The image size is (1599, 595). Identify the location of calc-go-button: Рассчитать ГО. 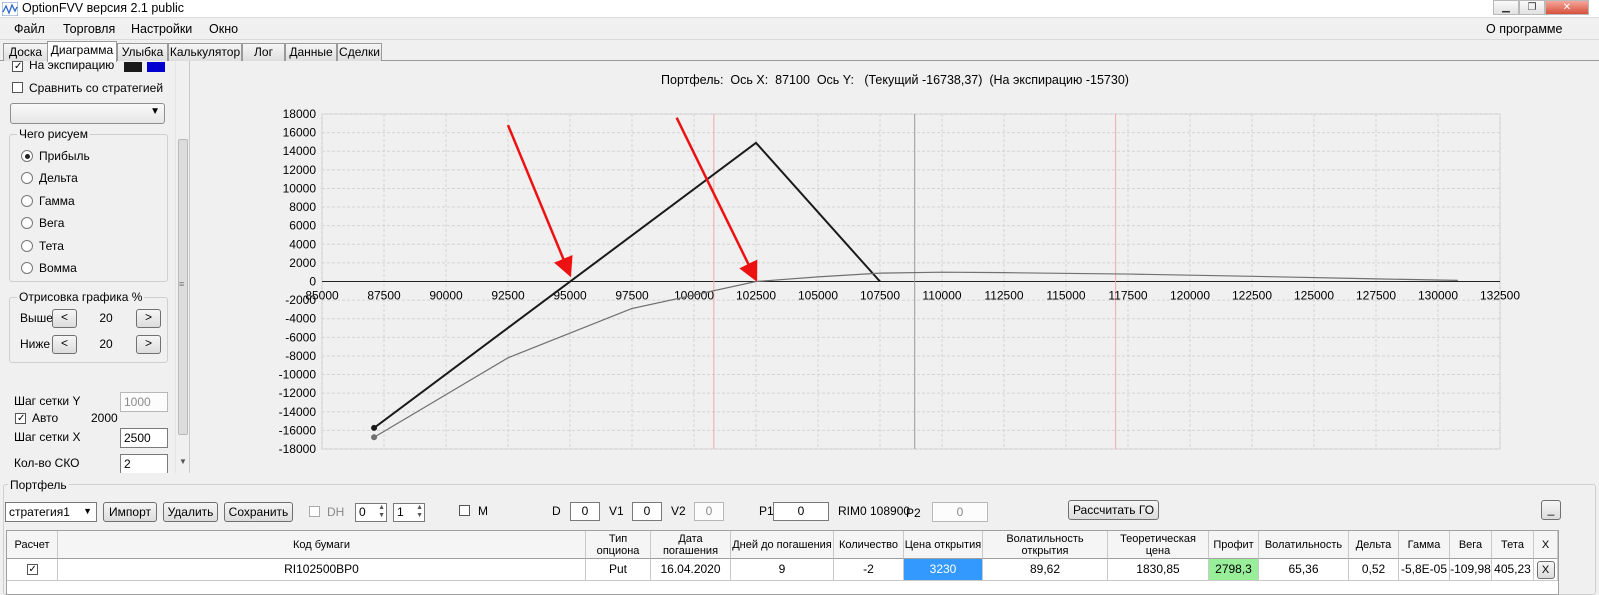
(1113, 510).